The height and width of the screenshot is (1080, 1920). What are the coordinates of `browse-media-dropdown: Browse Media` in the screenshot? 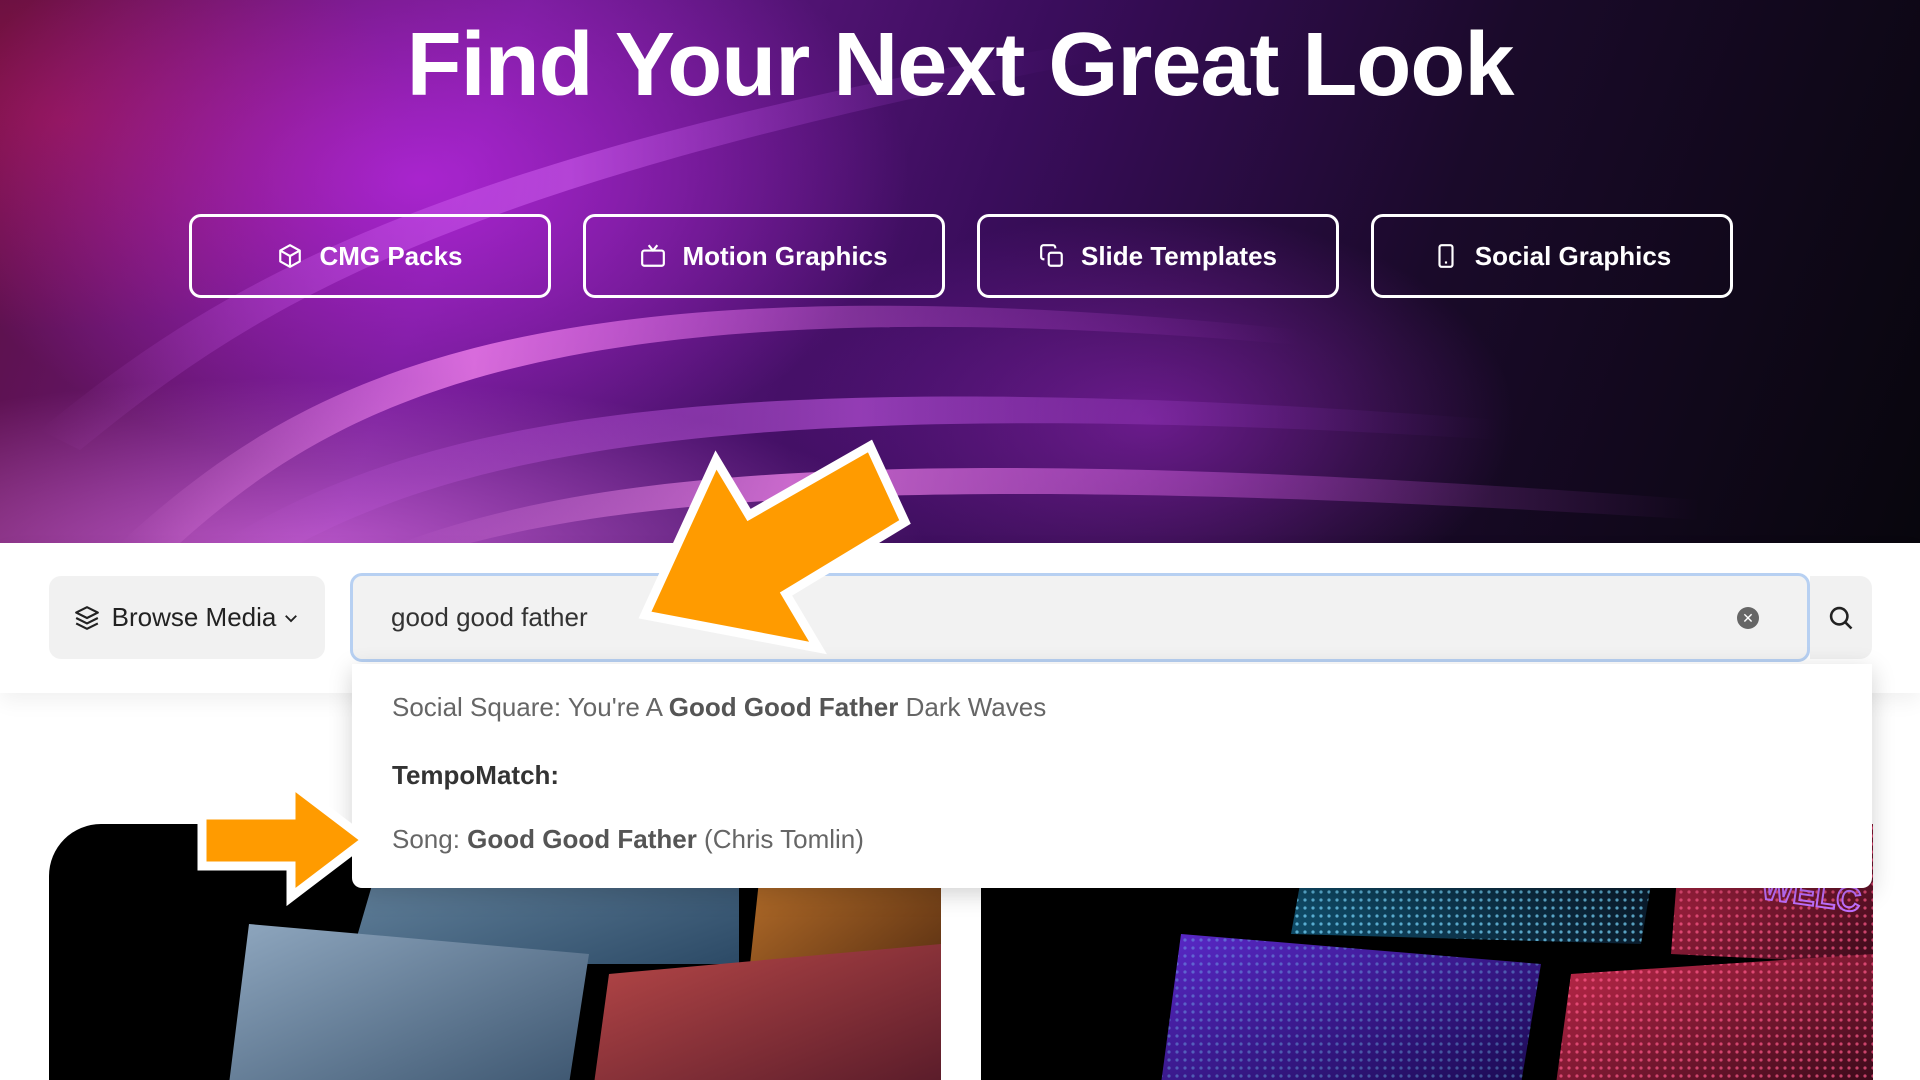 It's located at (187, 617).